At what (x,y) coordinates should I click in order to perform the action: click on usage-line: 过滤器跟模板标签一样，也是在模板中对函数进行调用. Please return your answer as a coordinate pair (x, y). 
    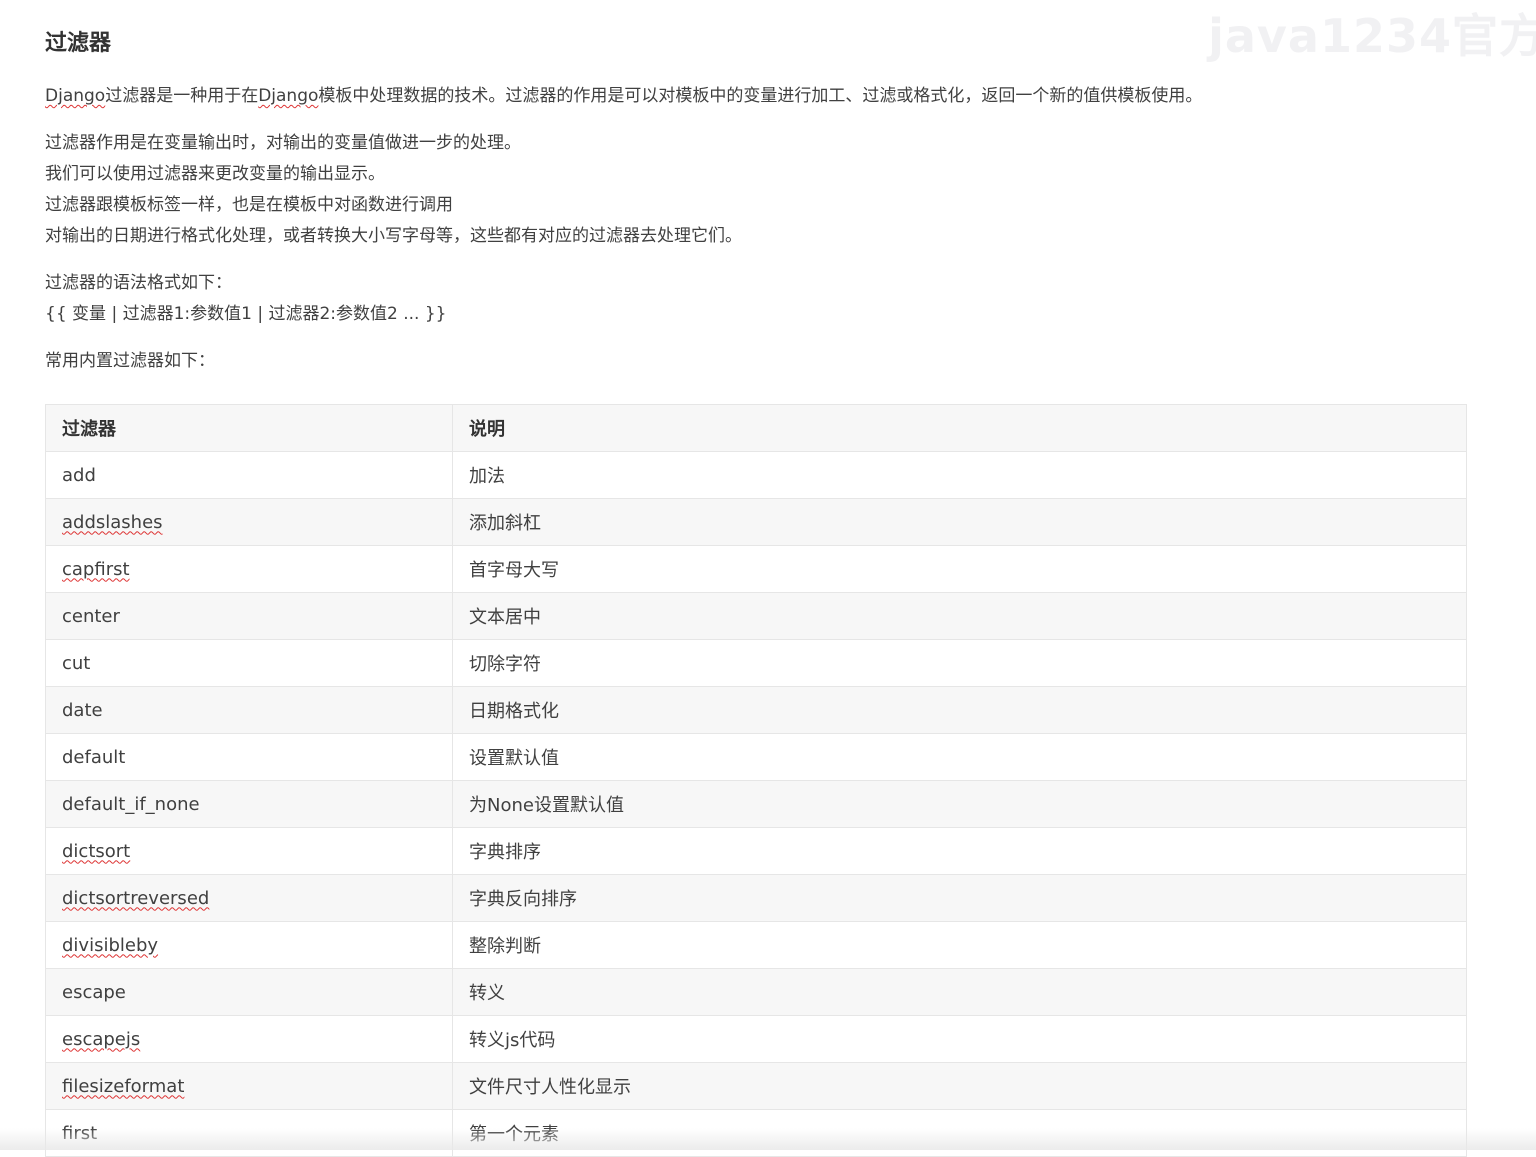
    Looking at the image, I should click on (249, 205).